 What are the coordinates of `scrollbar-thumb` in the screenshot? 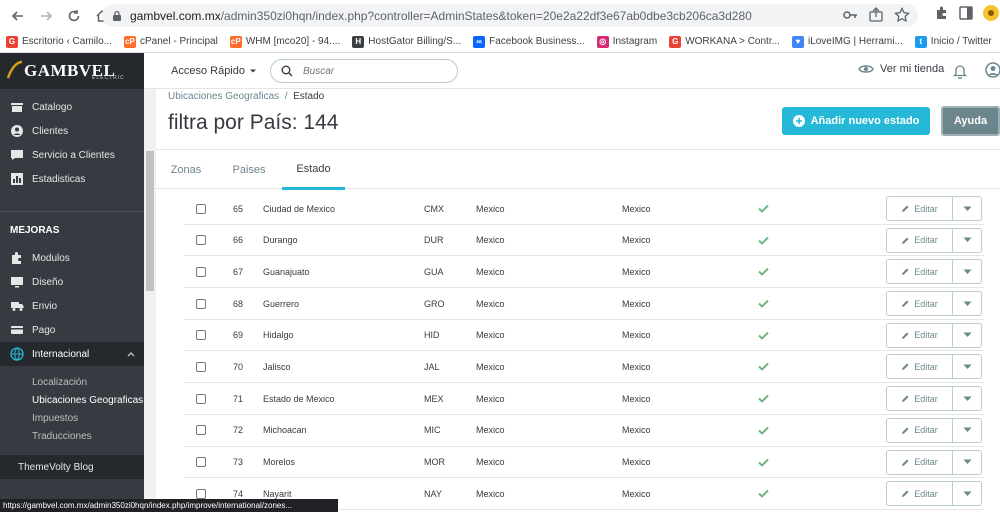 It's located at (150, 221).